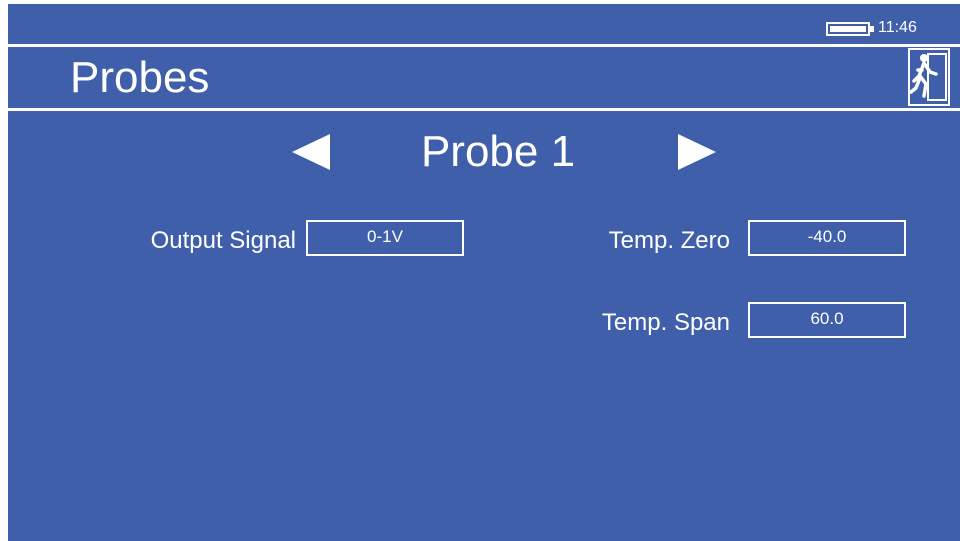 Image resolution: width=960 pixels, height=541 pixels. Describe the element at coordinates (827, 238) in the screenshot. I see `temp-zero-field: -40.0` at that location.